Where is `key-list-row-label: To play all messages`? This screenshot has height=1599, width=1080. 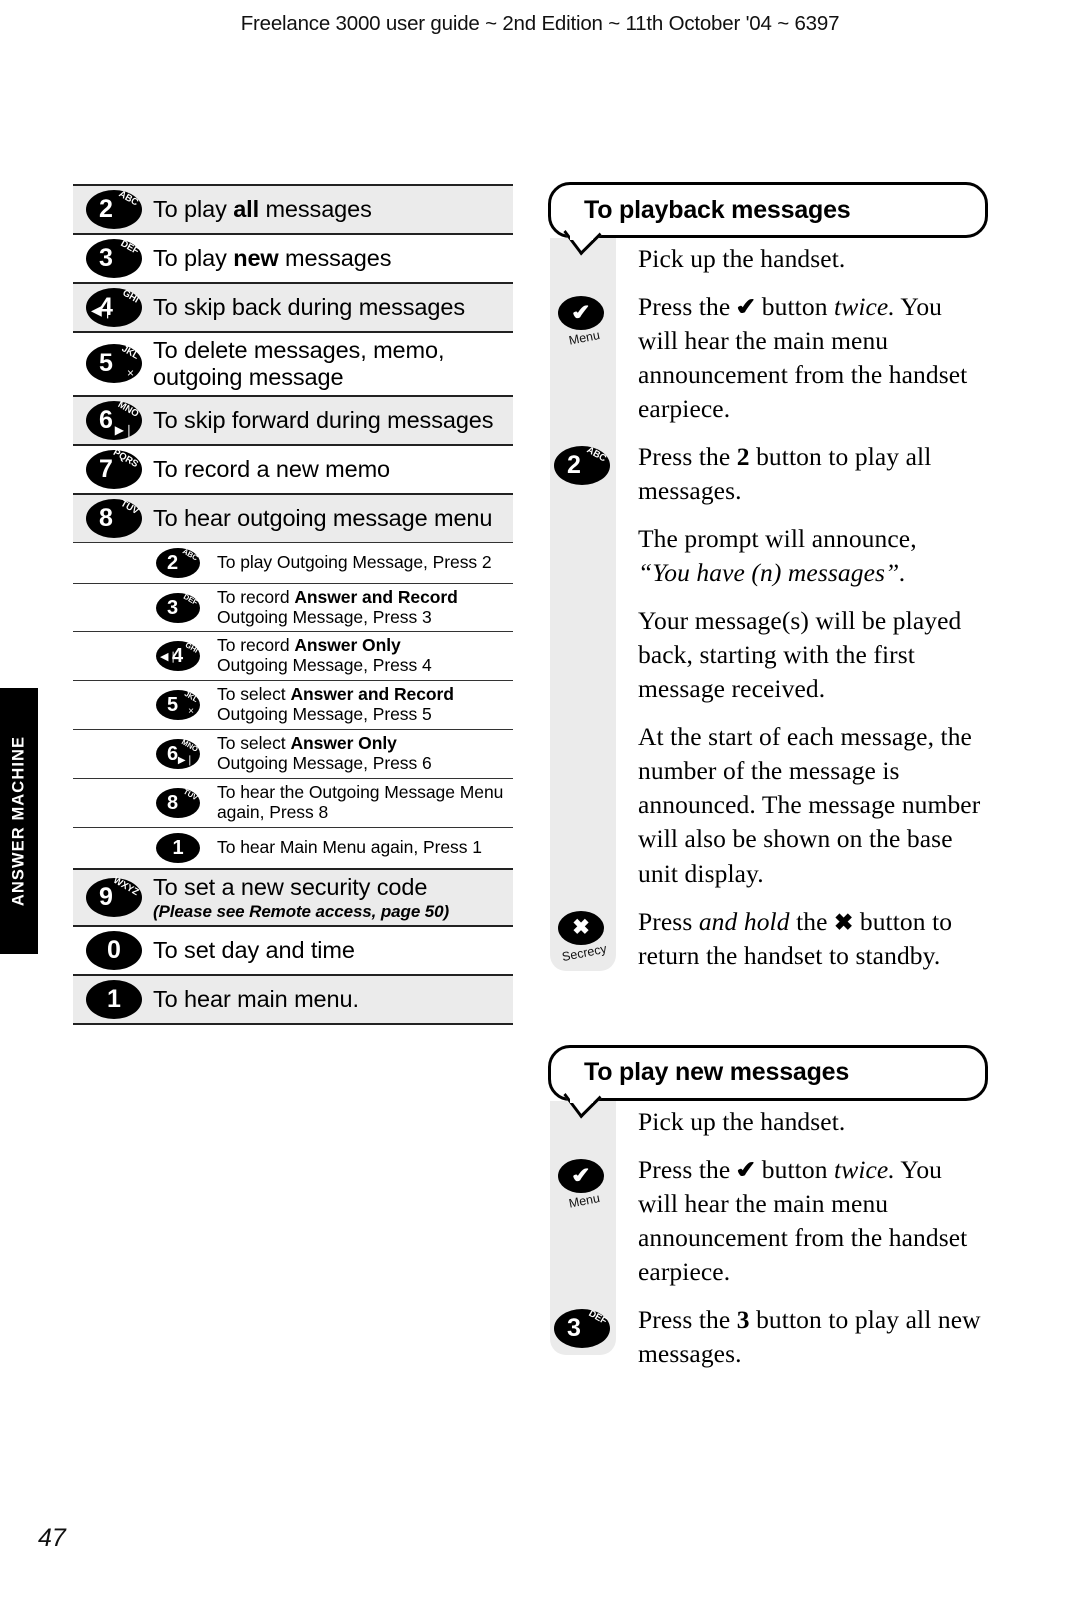
key-list-row-label: To play all messages is located at coordinates (262, 209).